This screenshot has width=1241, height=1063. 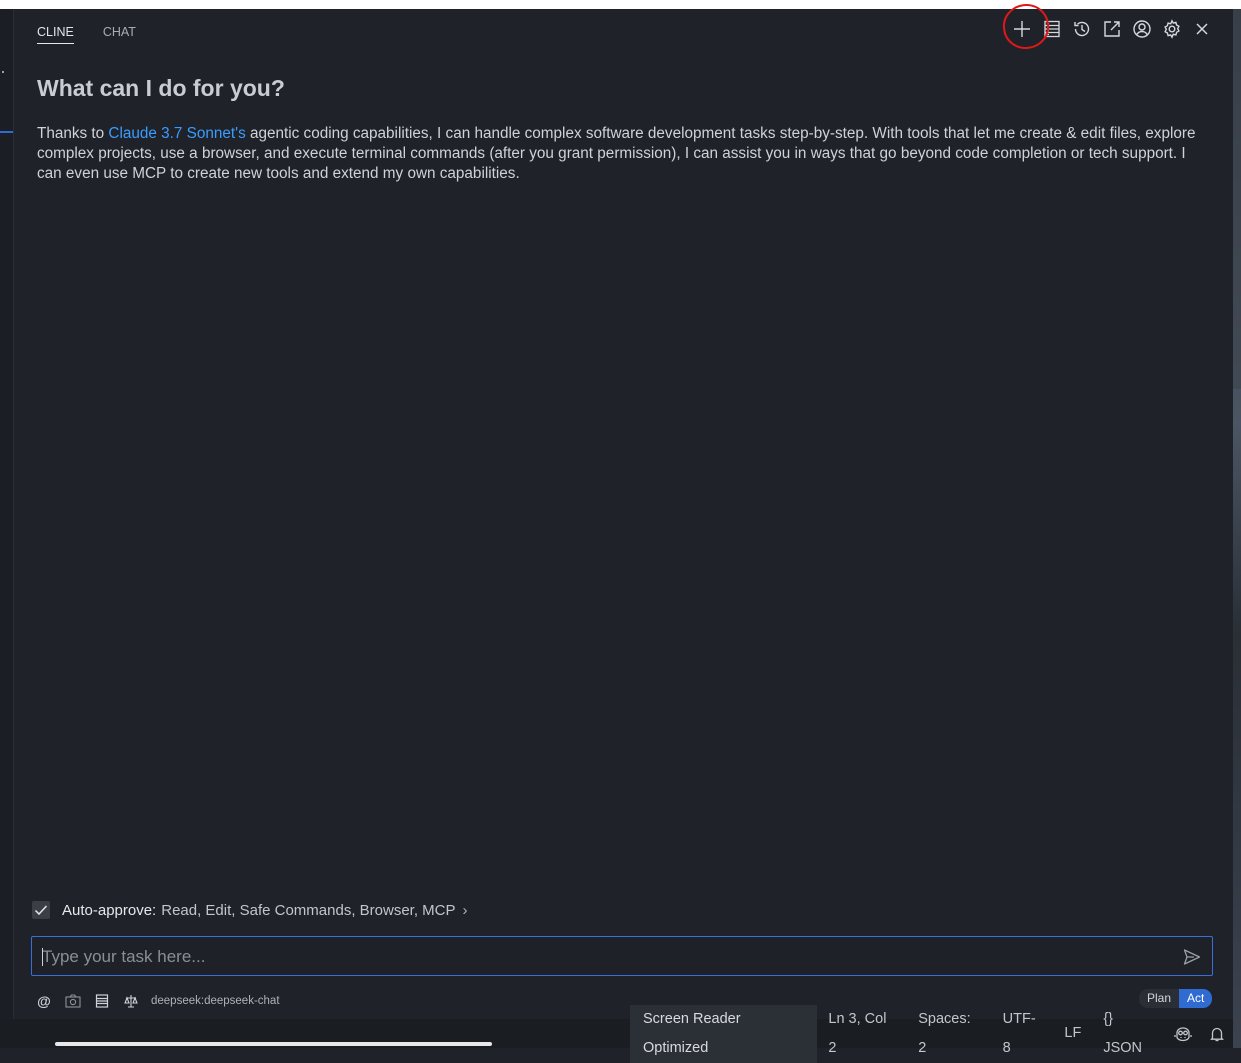 I want to click on check-icon, so click(x=41, y=910).